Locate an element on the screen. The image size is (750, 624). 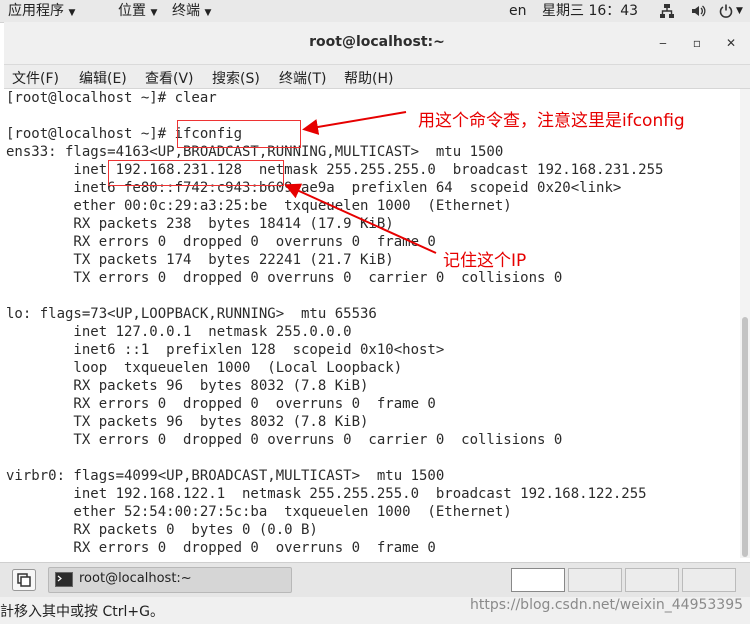
network-icon is located at coordinates (667, 11).